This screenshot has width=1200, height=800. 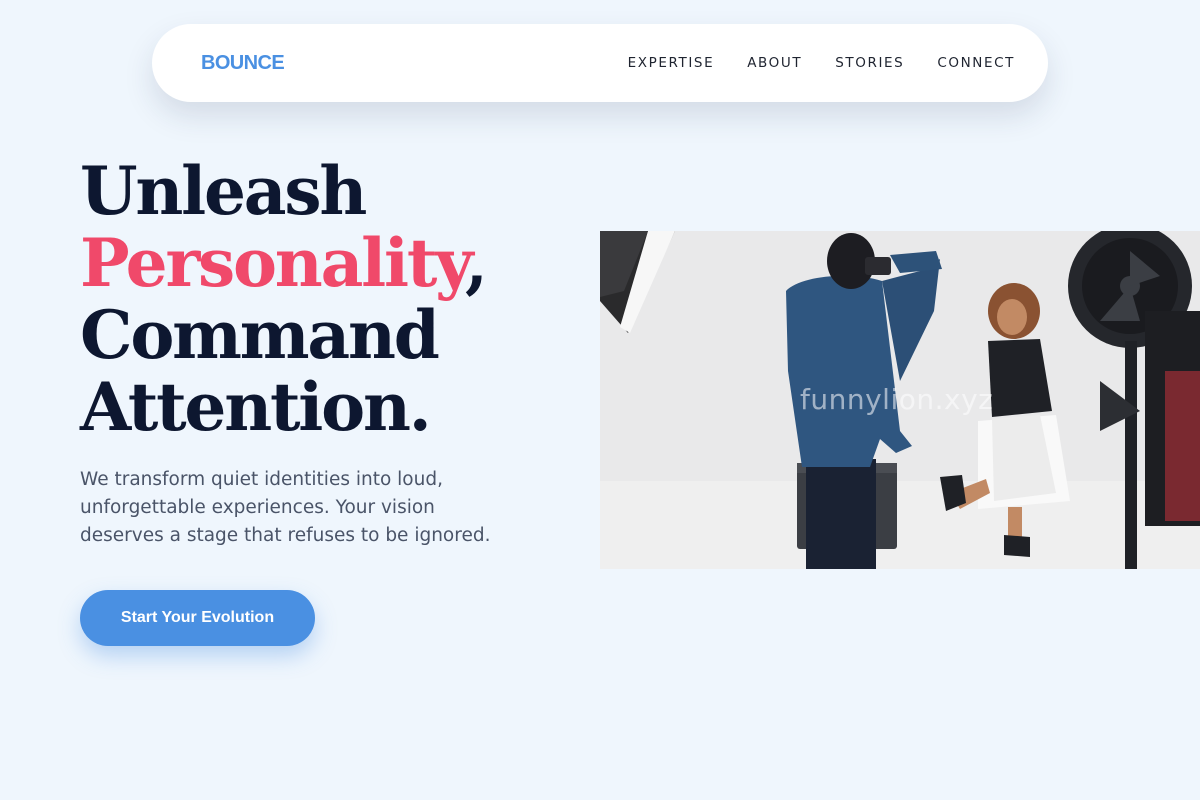 What do you see at coordinates (260, 335) in the screenshot?
I see `hero-title-line-3: Command` at bounding box center [260, 335].